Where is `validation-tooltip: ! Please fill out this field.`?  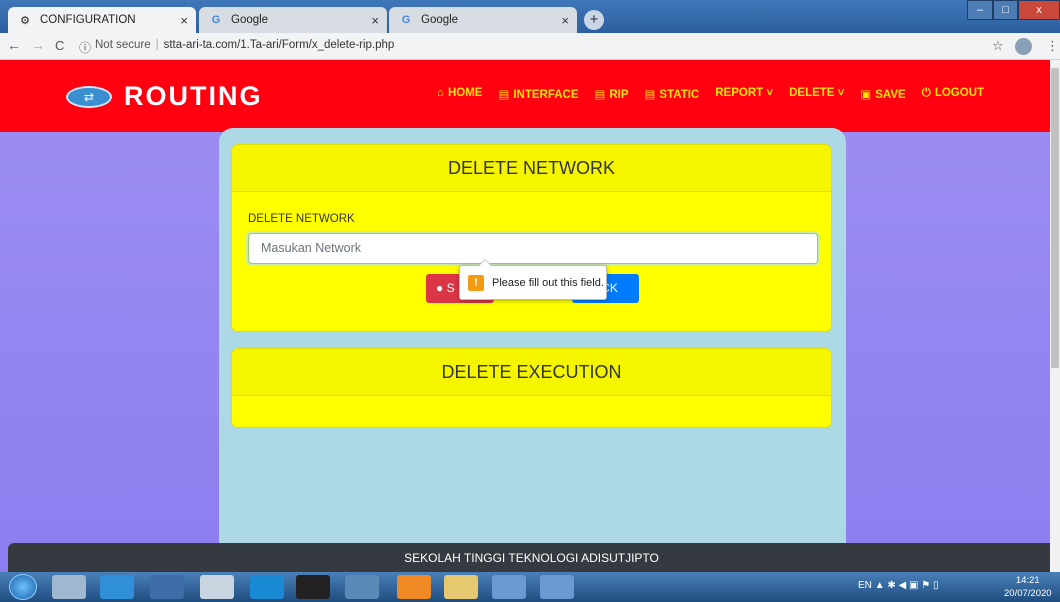
validation-tooltip: ! Please fill out this field. is located at coordinates (533, 279).